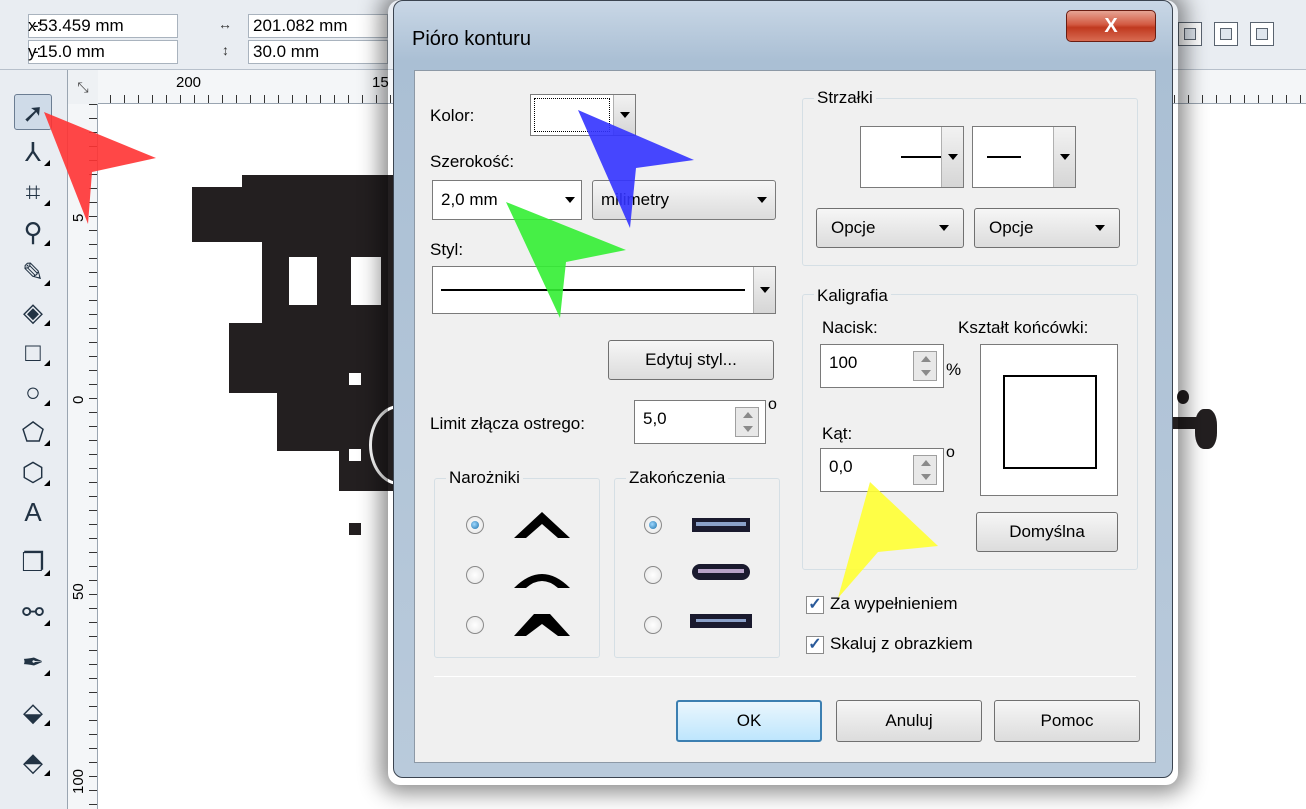 The image size is (1306, 809). Describe the element at coordinates (100, 168) in the screenshot. I see `red-pointer-icon` at that location.